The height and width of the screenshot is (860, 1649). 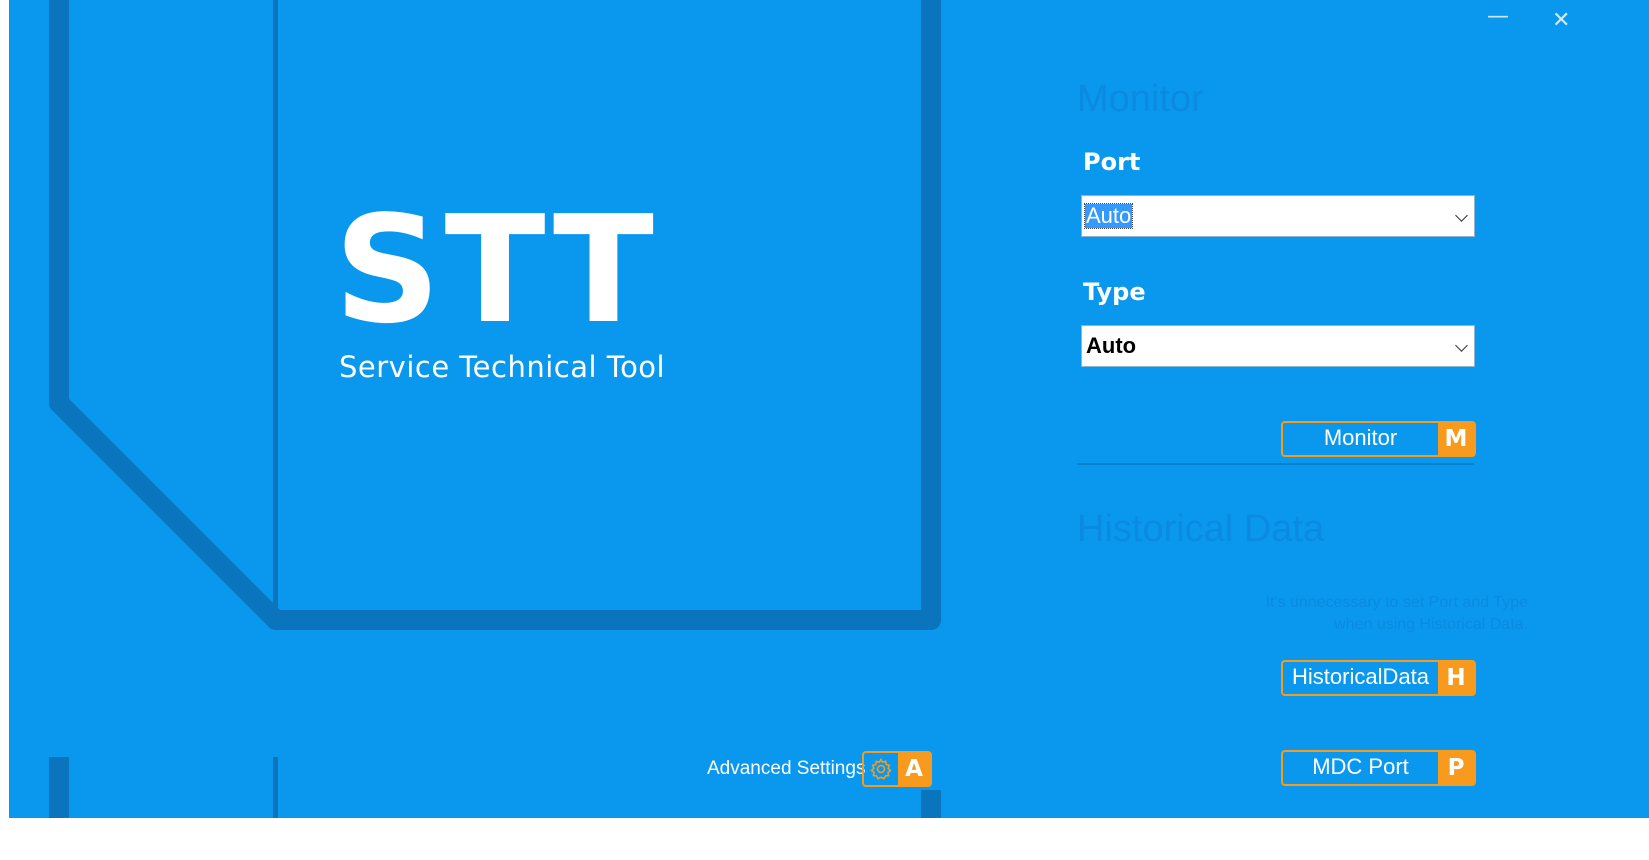 What do you see at coordinates (1112, 162) in the screenshot?
I see `port-label: Port` at bounding box center [1112, 162].